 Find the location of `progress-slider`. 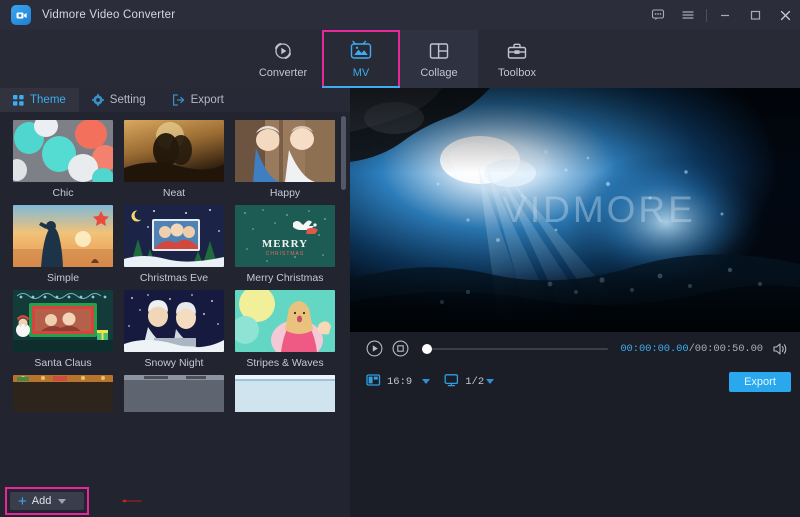

progress-slider is located at coordinates (515, 349).